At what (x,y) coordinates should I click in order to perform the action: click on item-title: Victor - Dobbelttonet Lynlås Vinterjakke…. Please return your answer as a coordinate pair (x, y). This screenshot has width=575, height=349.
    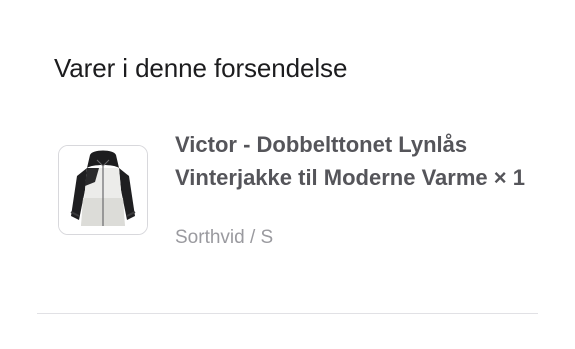
    Looking at the image, I should click on (350, 161).